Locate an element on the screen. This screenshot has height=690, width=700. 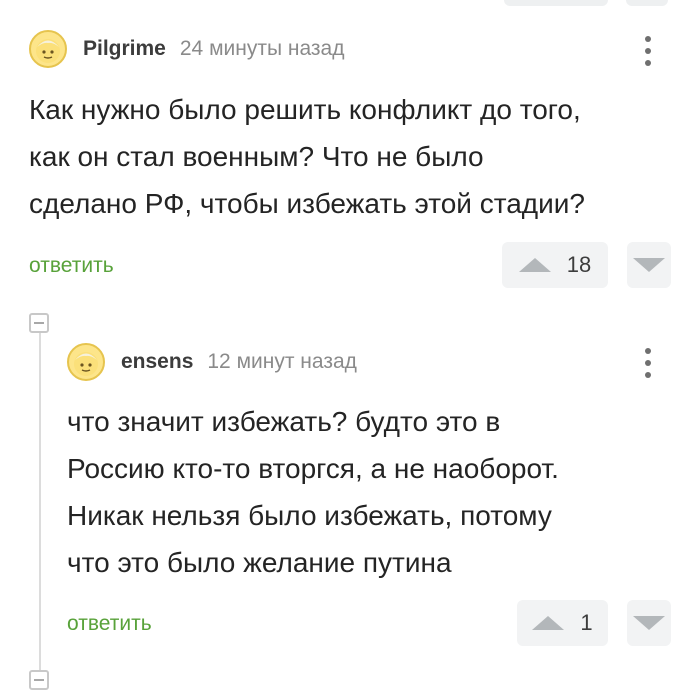
previous-downvote-edge is located at coordinates (647, 3).